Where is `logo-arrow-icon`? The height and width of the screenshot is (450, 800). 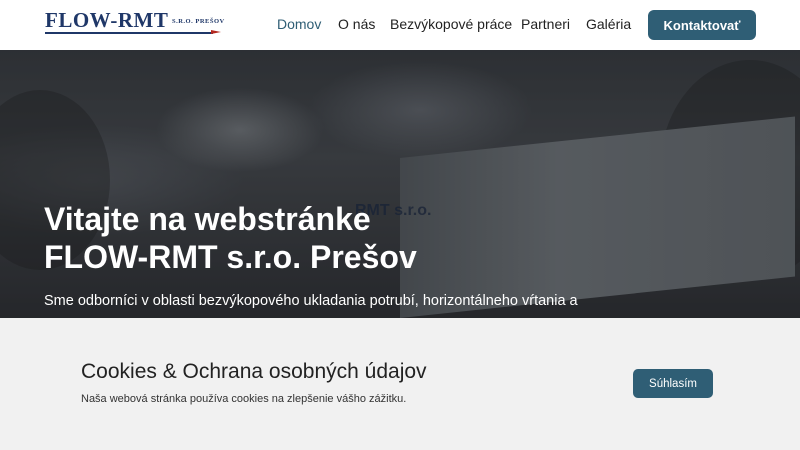
logo-arrow-icon is located at coordinates (216, 32).